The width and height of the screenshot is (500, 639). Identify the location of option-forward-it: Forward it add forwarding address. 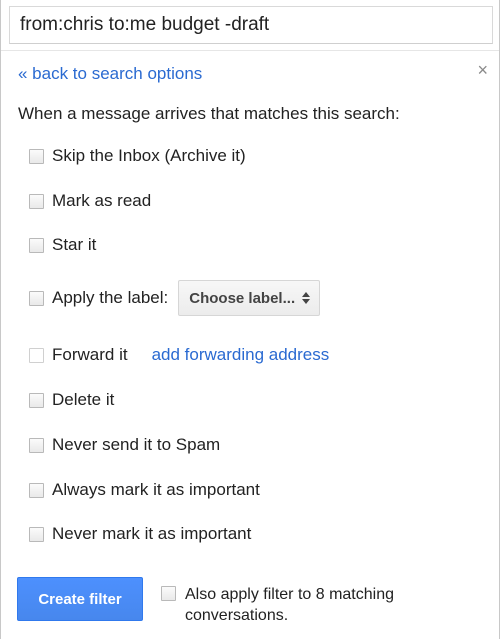
(179, 355).